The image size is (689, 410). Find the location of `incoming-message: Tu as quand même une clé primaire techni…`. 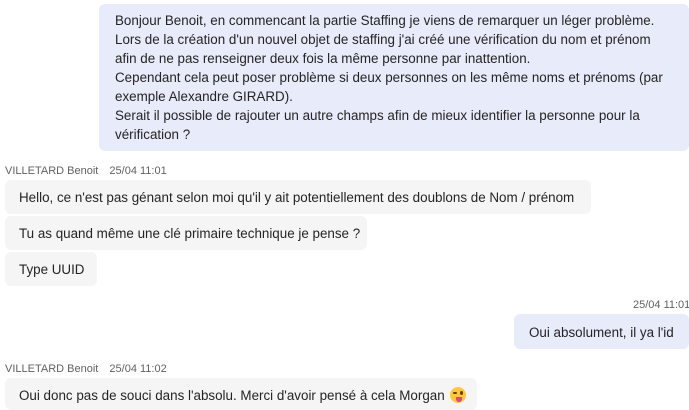

incoming-message: Tu as quand même une clé primaire techni… is located at coordinates (186, 233).